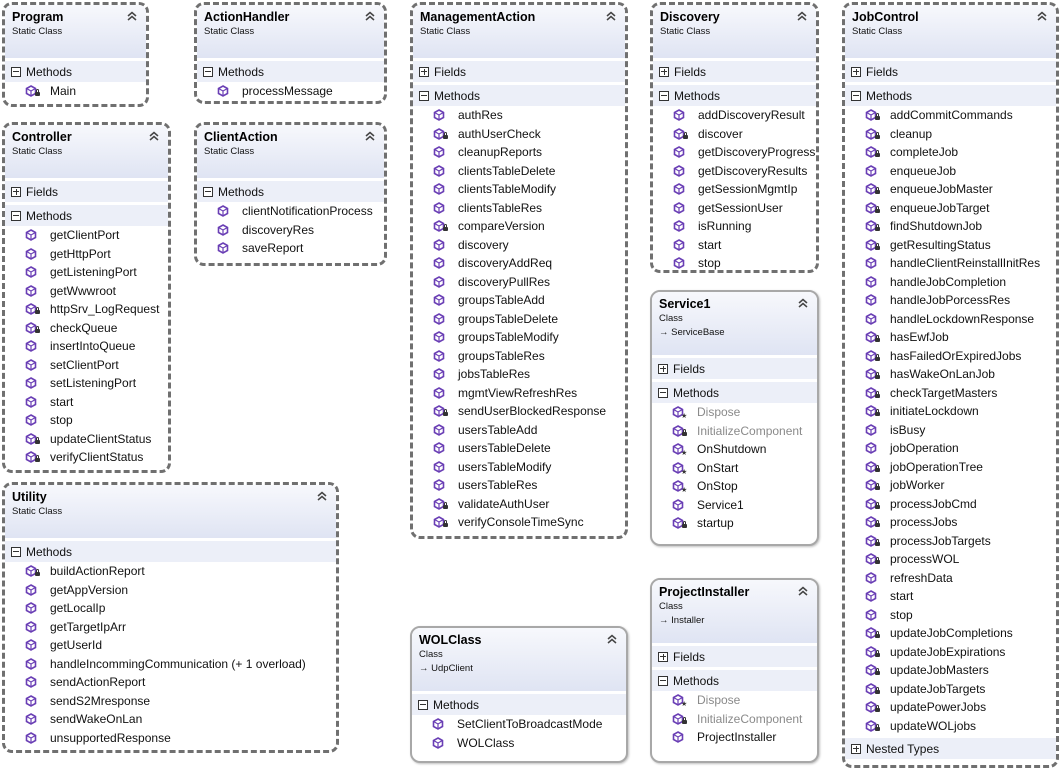 The height and width of the screenshot is (770, 1063). I want to click on method-item: discover, so click(734, 134).